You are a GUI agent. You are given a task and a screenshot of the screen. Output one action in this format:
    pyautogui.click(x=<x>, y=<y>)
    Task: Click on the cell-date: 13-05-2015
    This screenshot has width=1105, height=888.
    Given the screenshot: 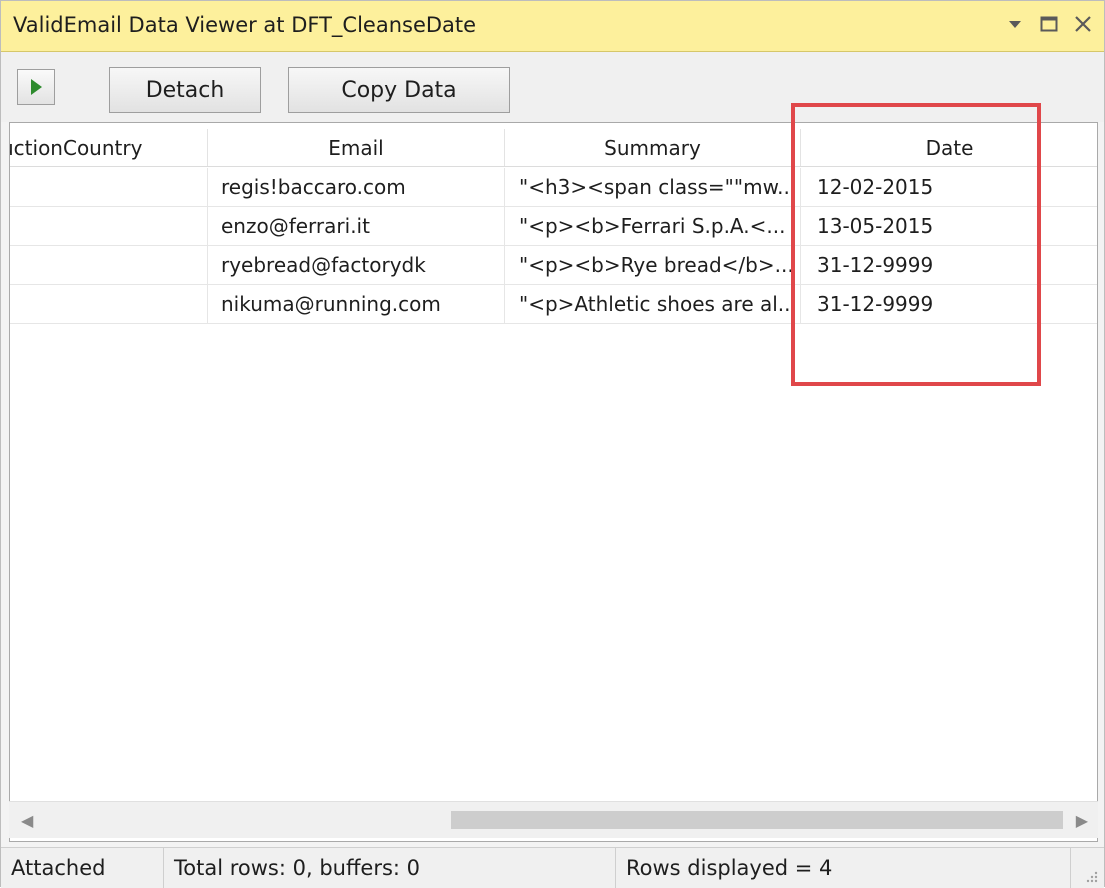 What is the action you would take?
    pyautogui.click(x=949, y=226)
    